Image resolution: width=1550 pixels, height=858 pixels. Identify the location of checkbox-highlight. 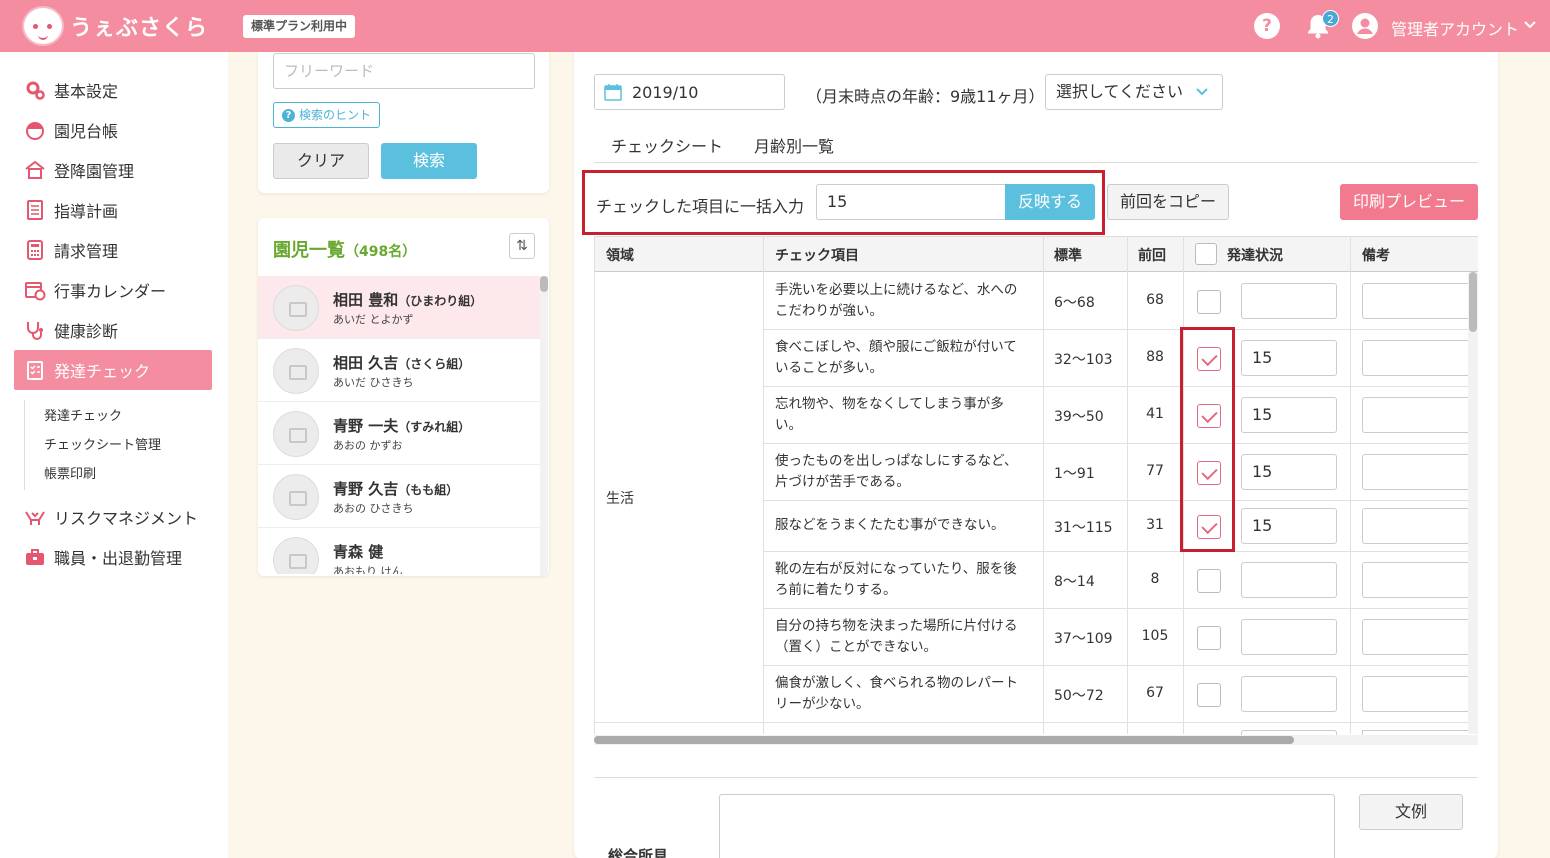
(1207, 439).